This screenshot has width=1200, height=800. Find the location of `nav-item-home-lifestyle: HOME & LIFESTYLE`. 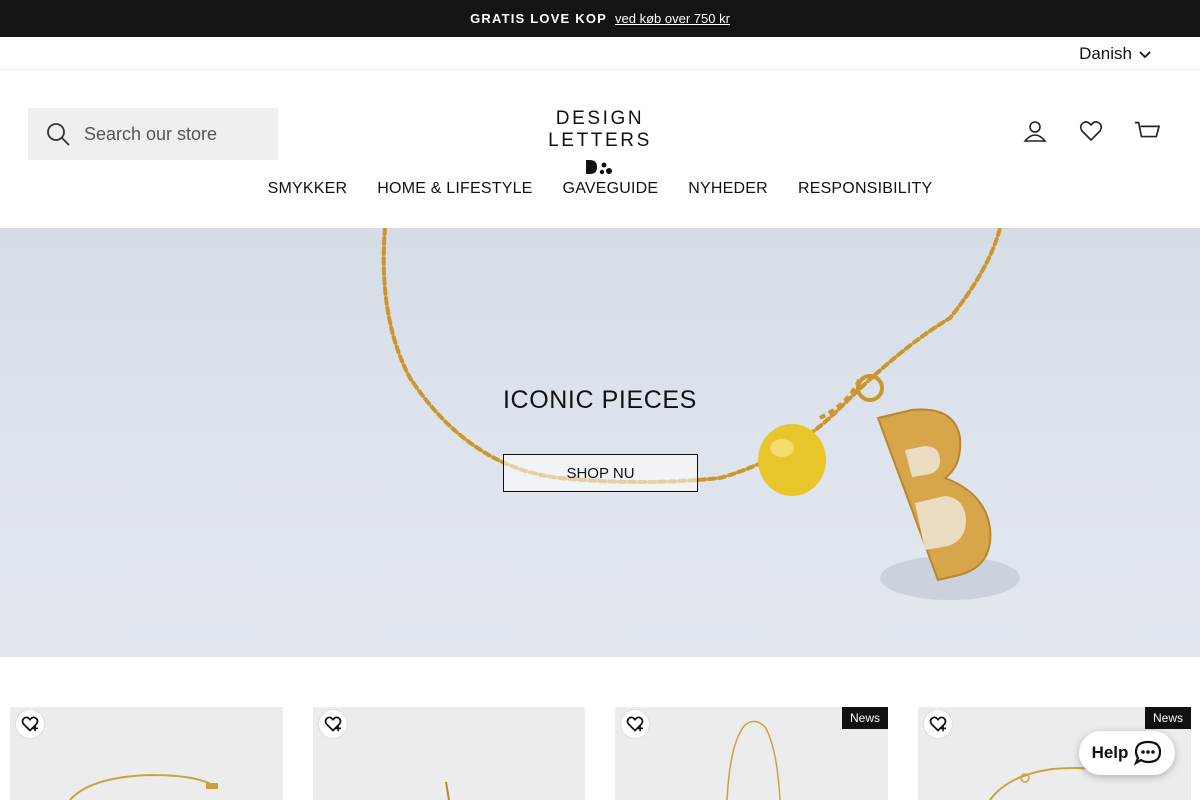

nav-item-home-lifestyle: HOME & LIFESTYLE is located at coordinates (454, 189).